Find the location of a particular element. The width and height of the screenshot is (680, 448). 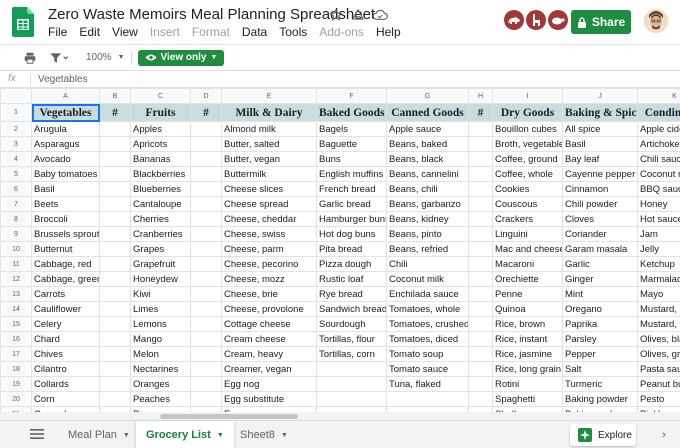

column-header: D is located at coordinates (206, 96).